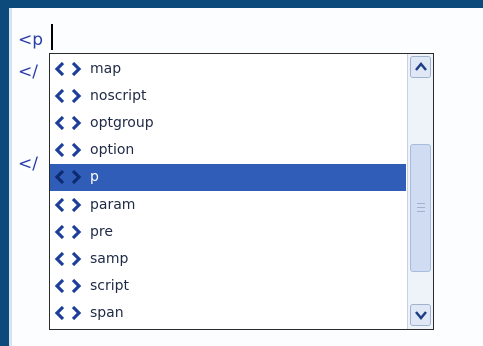 This screenshot has height=346, width=483. Describe the element at coordinates (228, 204) in the screenshot. I see `autocomplete-item: param` at that location.